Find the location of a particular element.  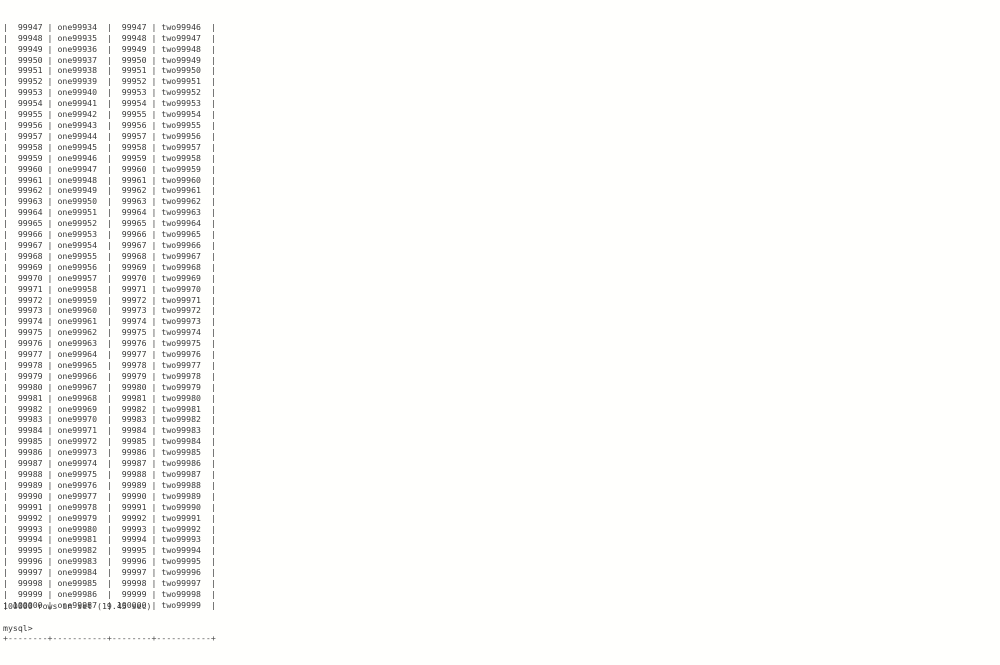

mysql-prompt: mysql> is located at coordinates (18, 628).